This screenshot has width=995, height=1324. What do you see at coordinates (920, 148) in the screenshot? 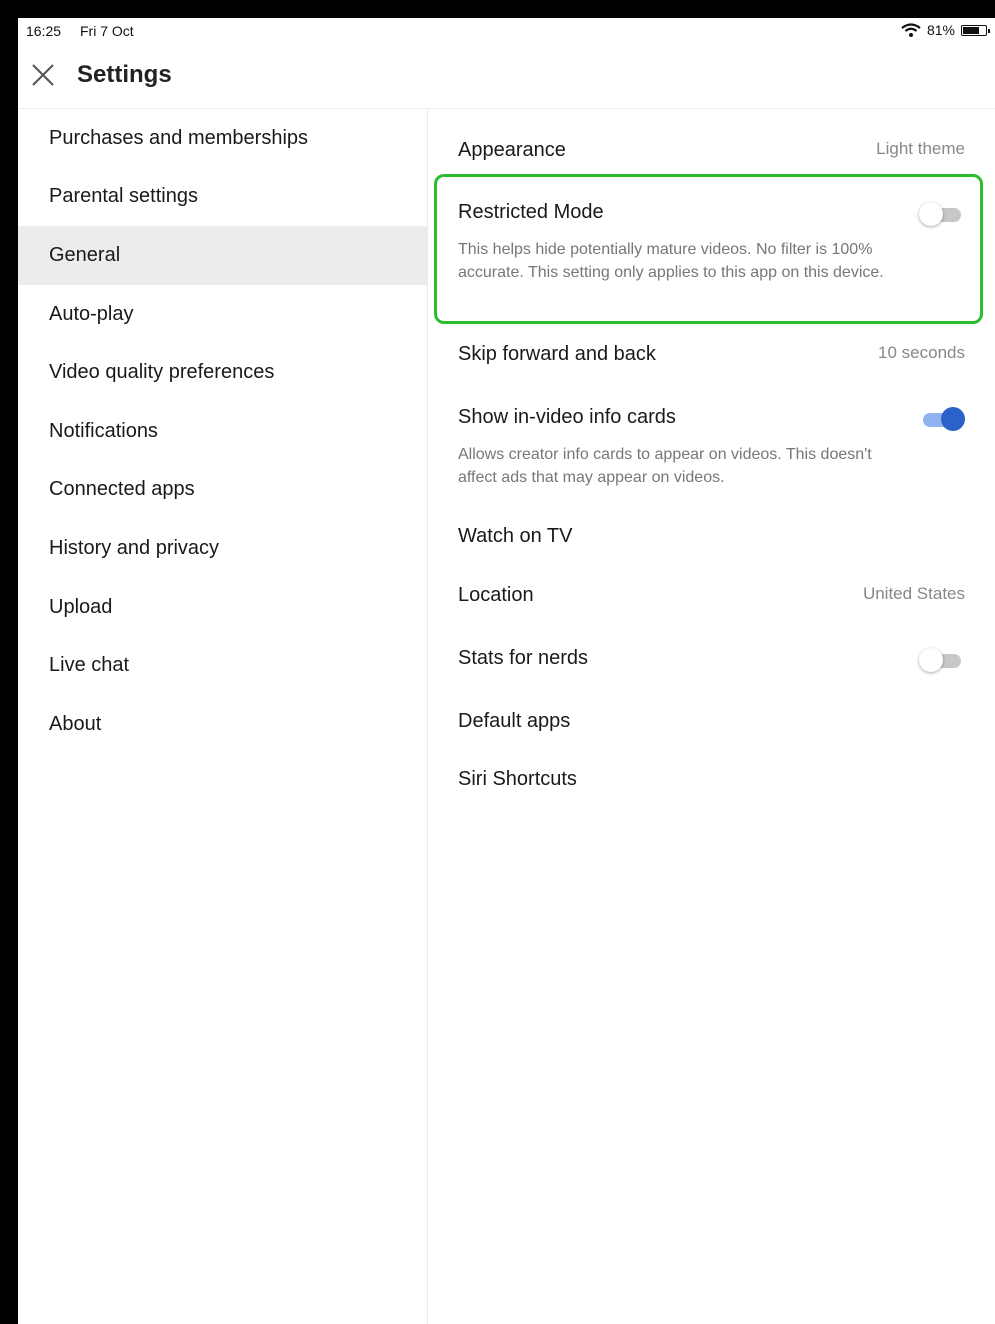
I see `appearance-value: Light theme` at bounding box center [920, 148].